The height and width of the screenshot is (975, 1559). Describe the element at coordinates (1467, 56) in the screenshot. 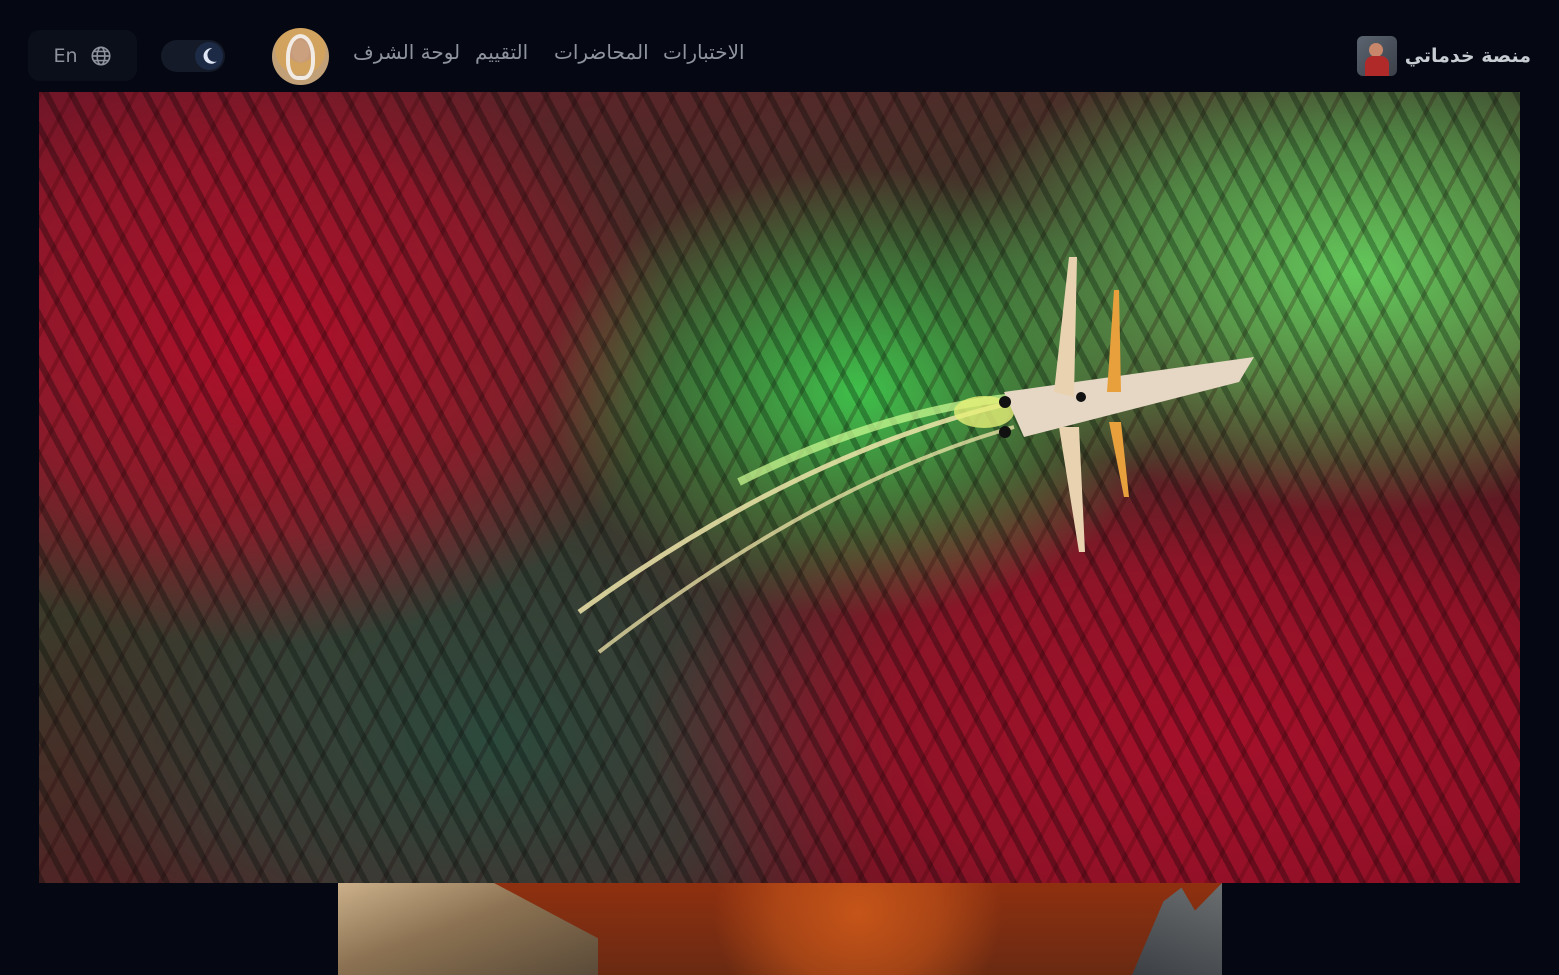

I see `brand-title: منصة خدماتي` at that location.